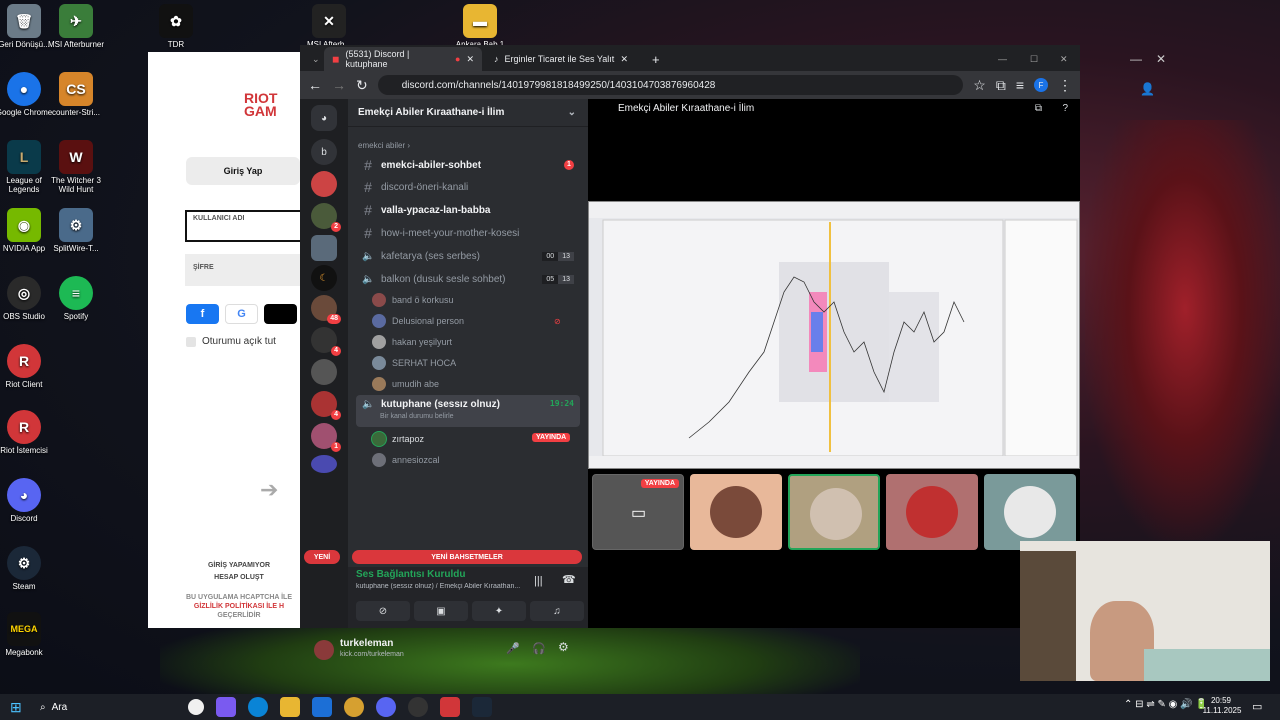 This screenshot has height=720, width=1280. What do you see at coordinates (28, 634) in the screenshot?
I see `megabonk-icon: MEGA Megabonk` at bounding box center [28, 634].